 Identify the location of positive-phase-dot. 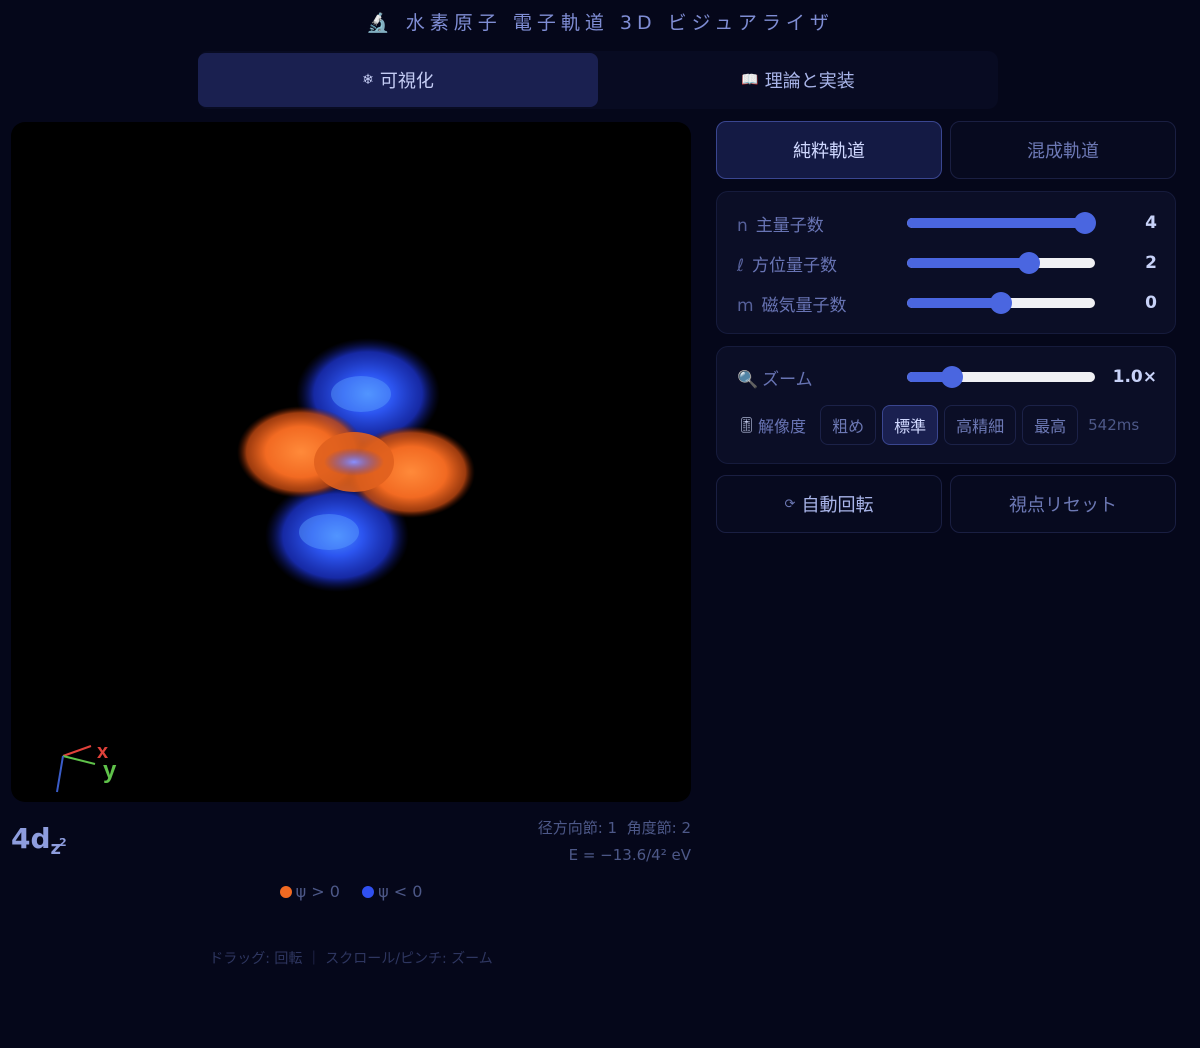
(285, 892).